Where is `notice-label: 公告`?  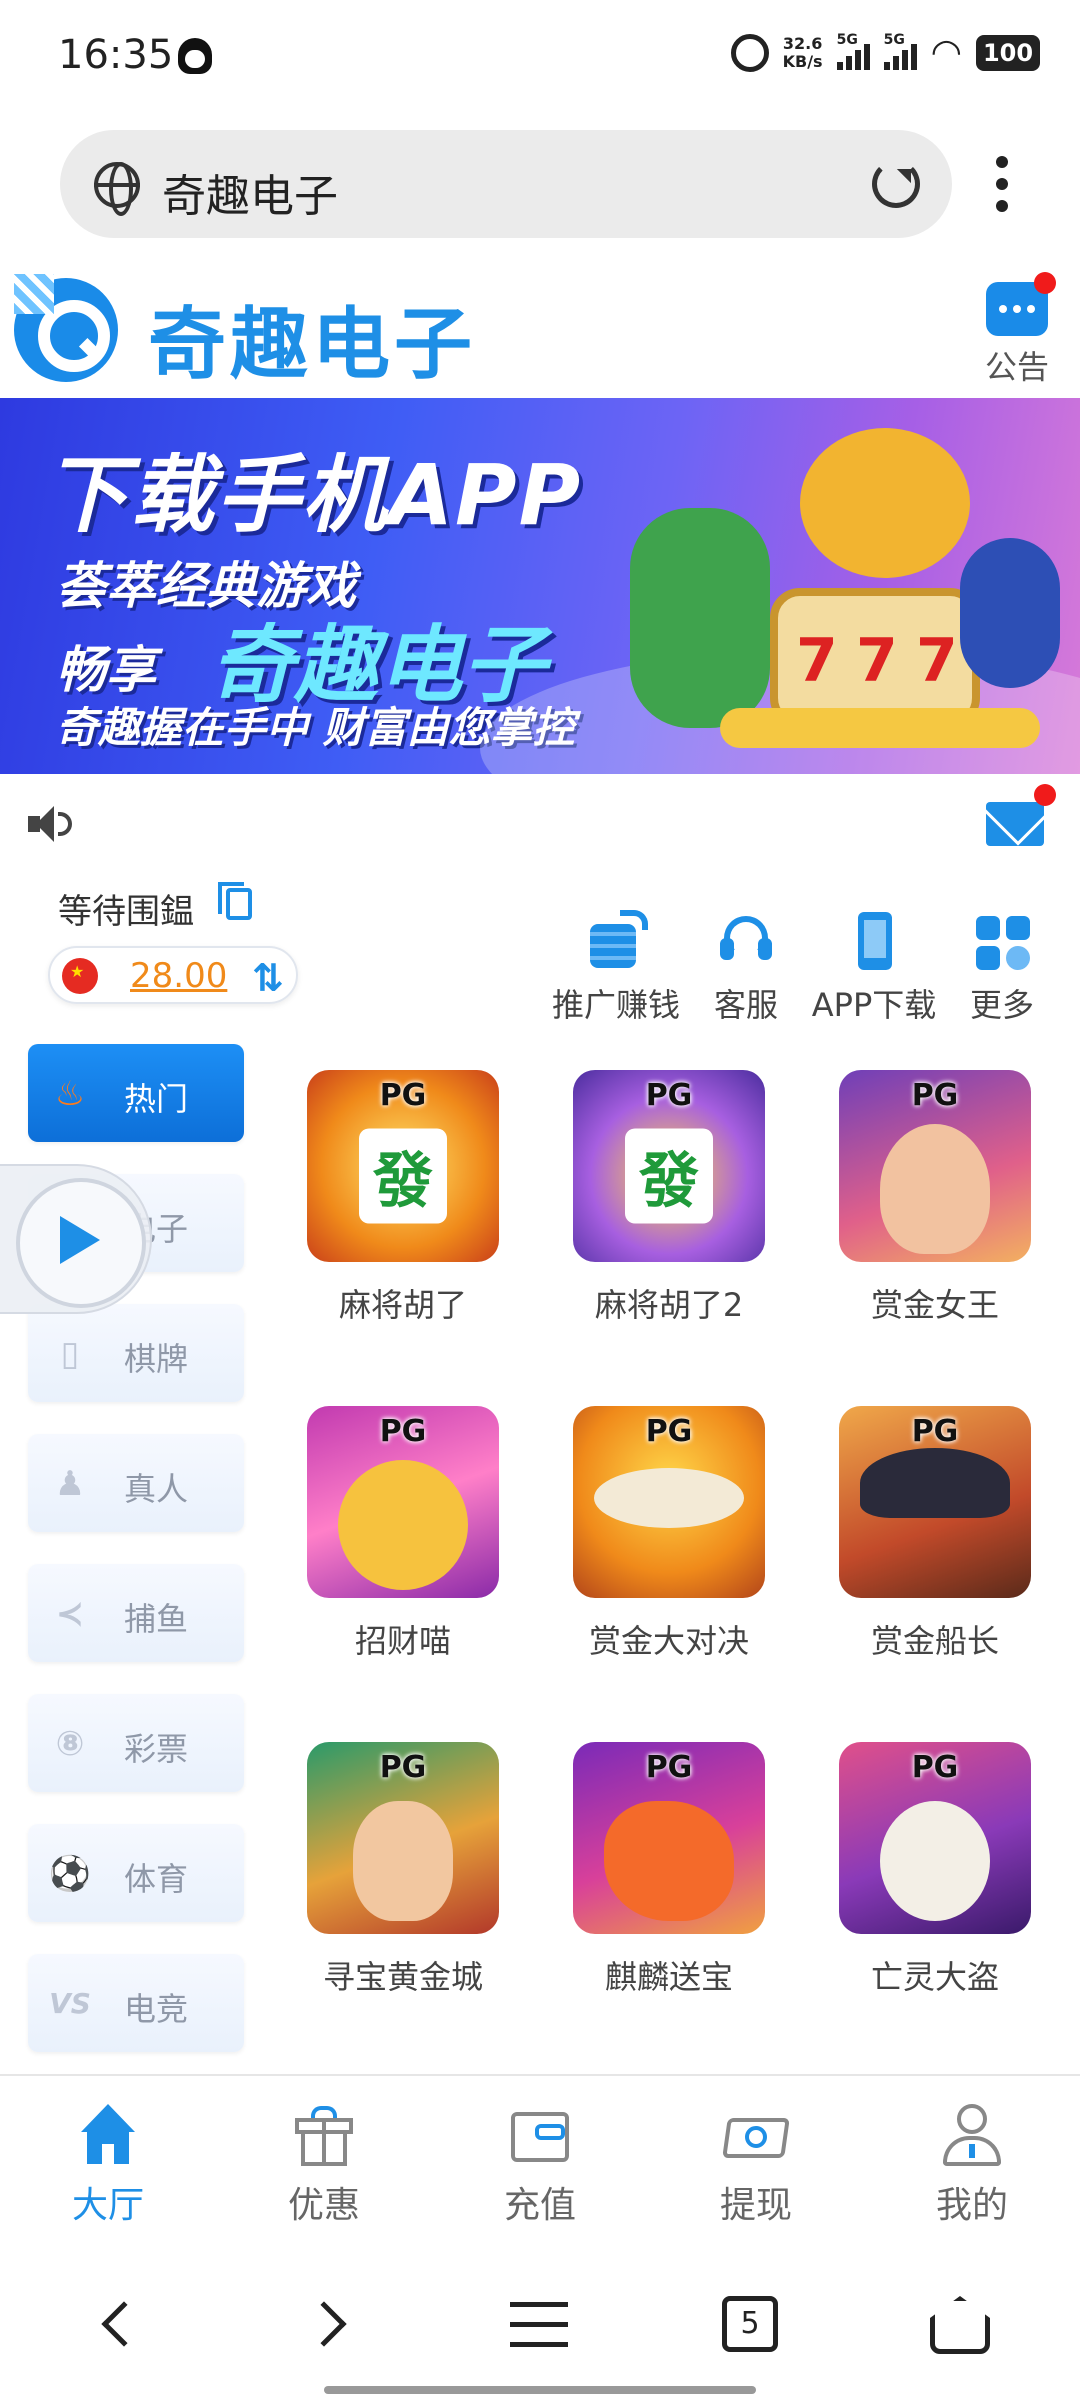
notice-label: 公告 is located at coordinates (1016, 367).